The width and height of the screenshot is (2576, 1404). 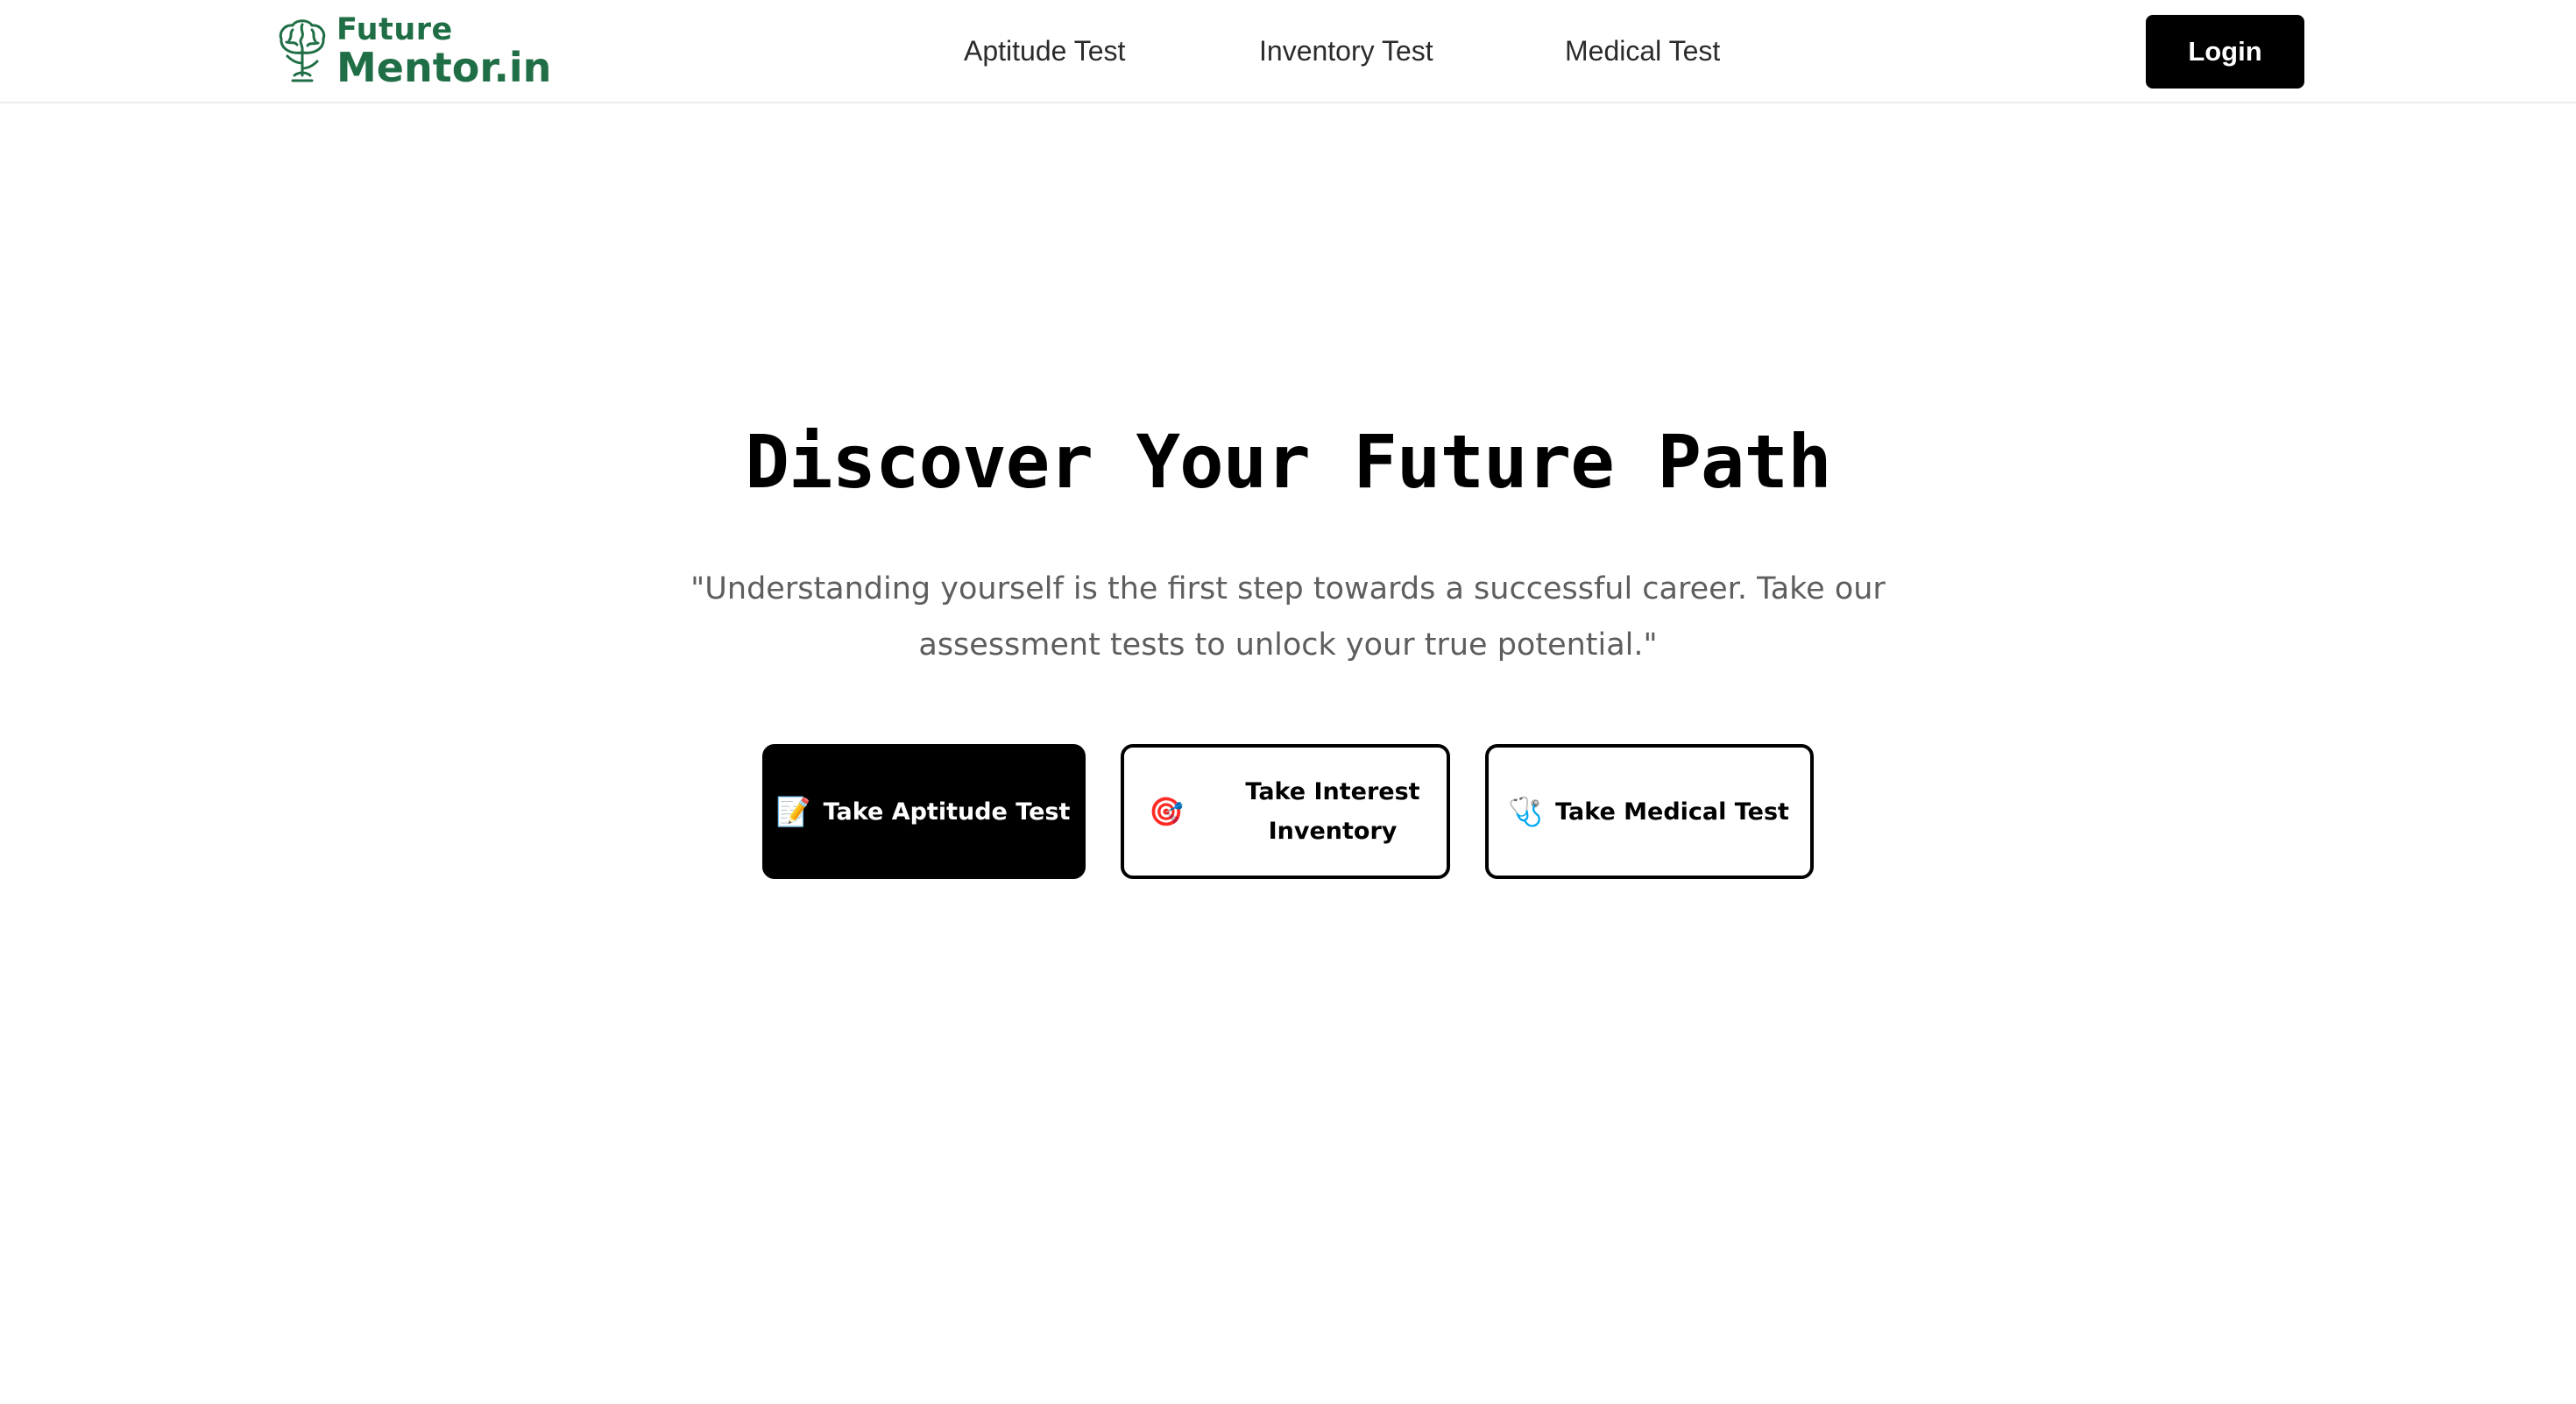 I want to click on take-interest-inventory-button: 🎯 Take Interest Inventory, so click(x=1285, y=811).